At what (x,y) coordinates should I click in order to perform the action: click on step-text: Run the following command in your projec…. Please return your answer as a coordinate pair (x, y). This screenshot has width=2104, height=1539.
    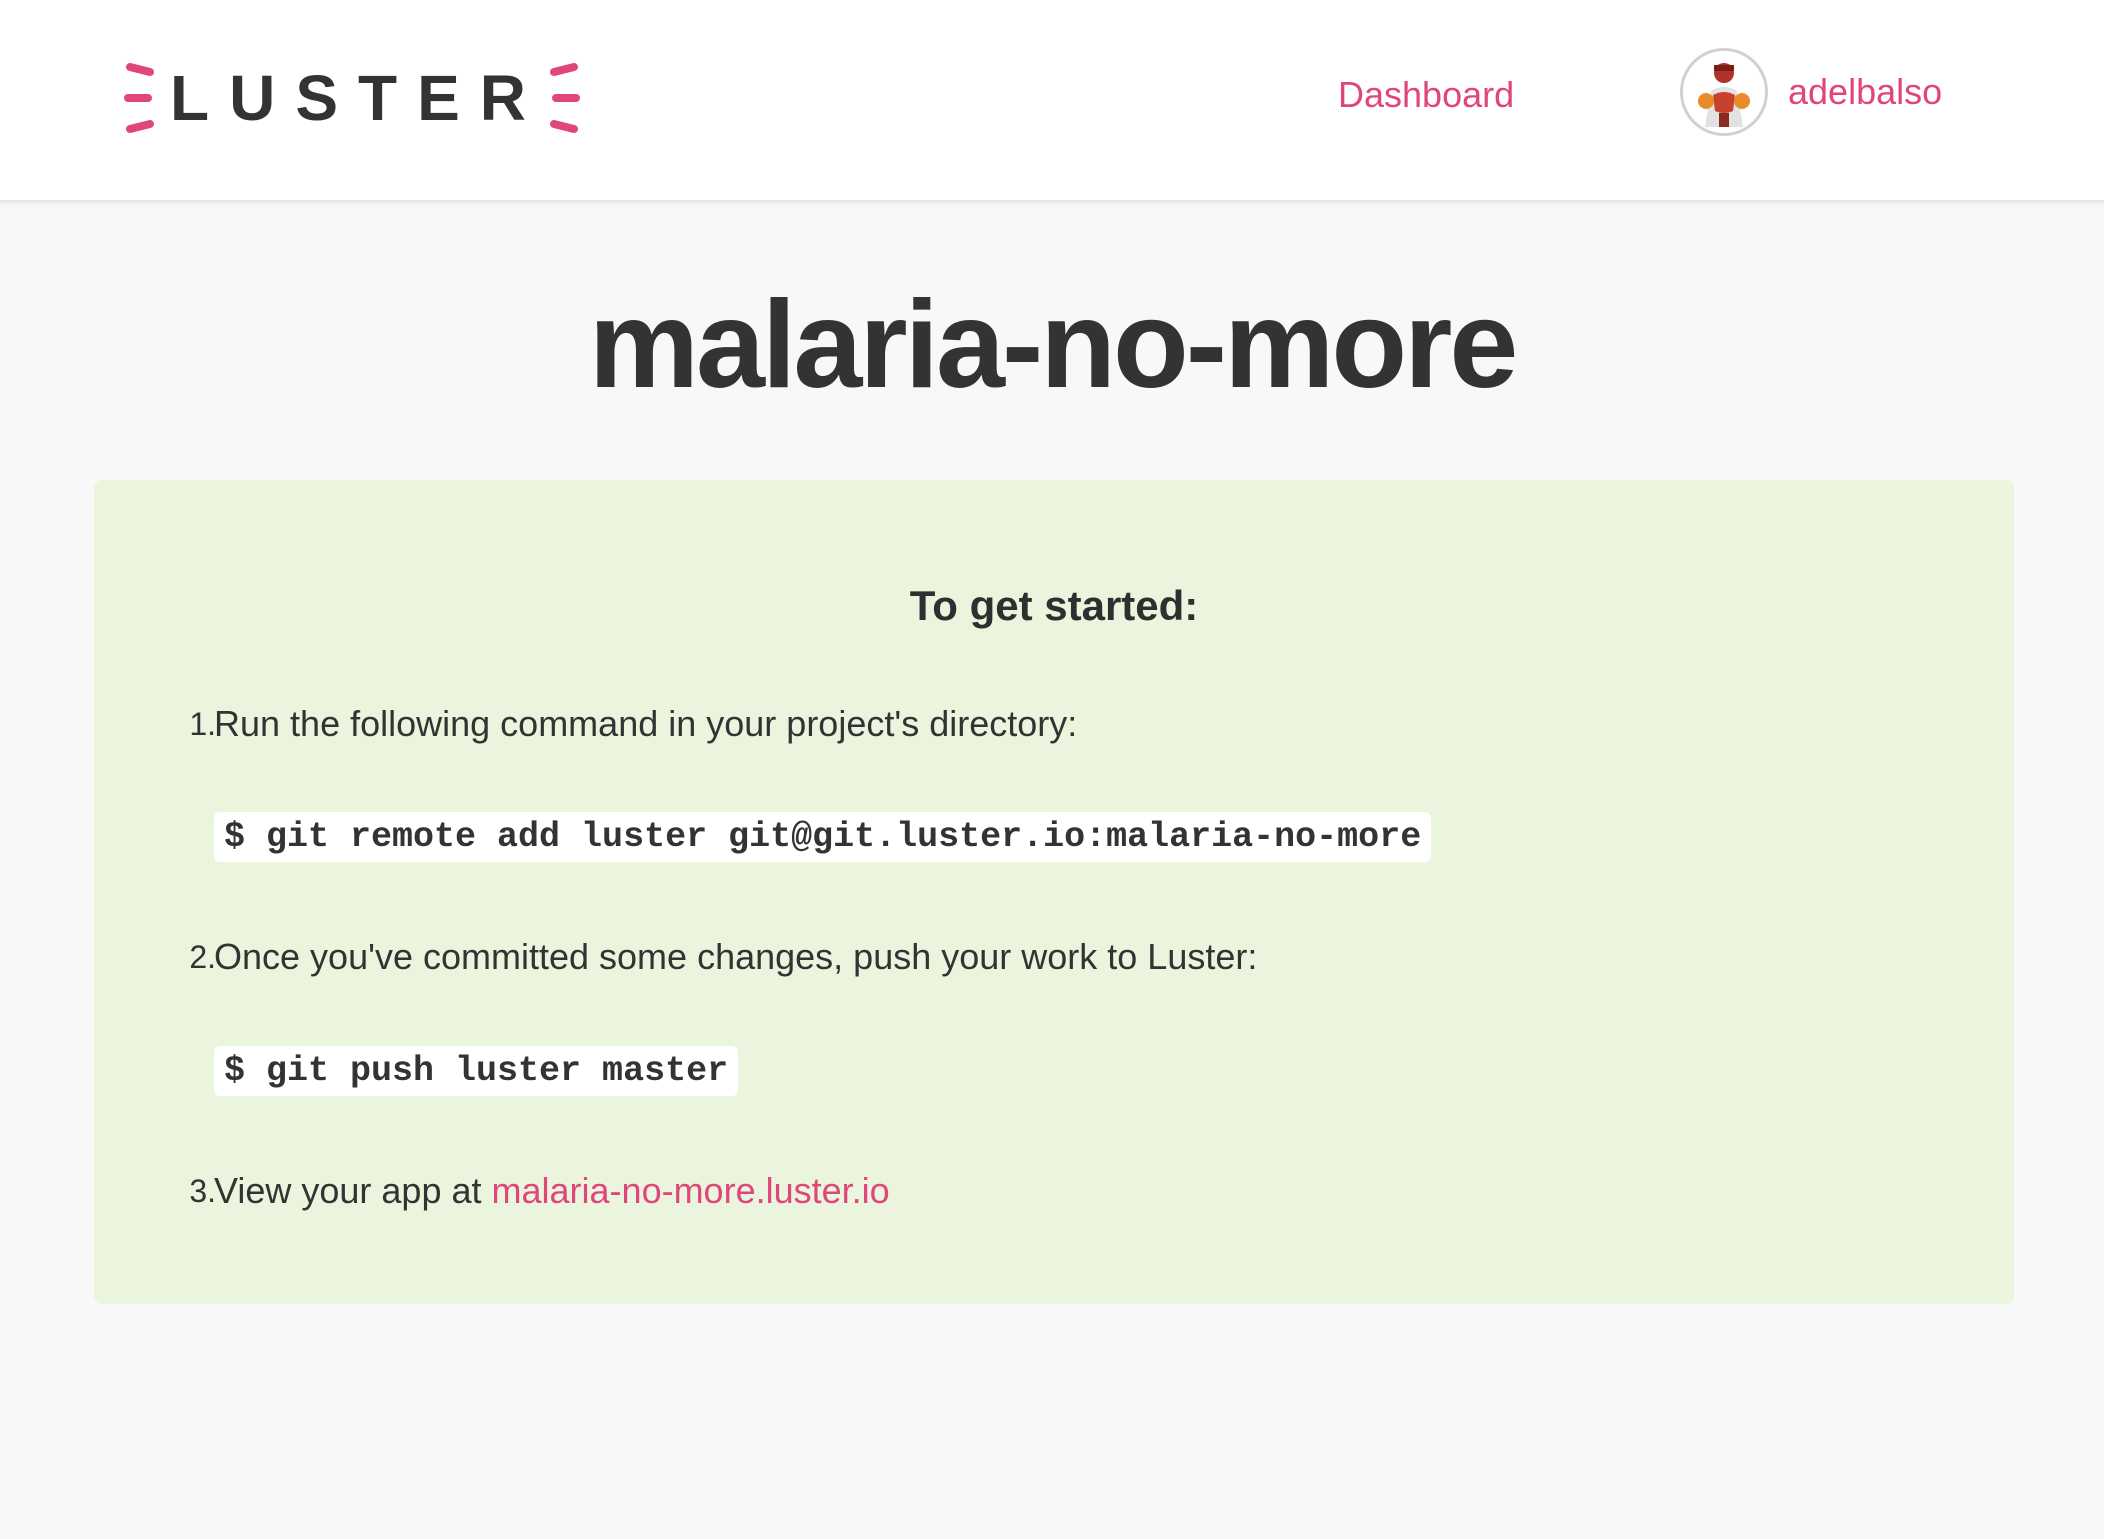
    Looking at the image, I should click on (646, 723).